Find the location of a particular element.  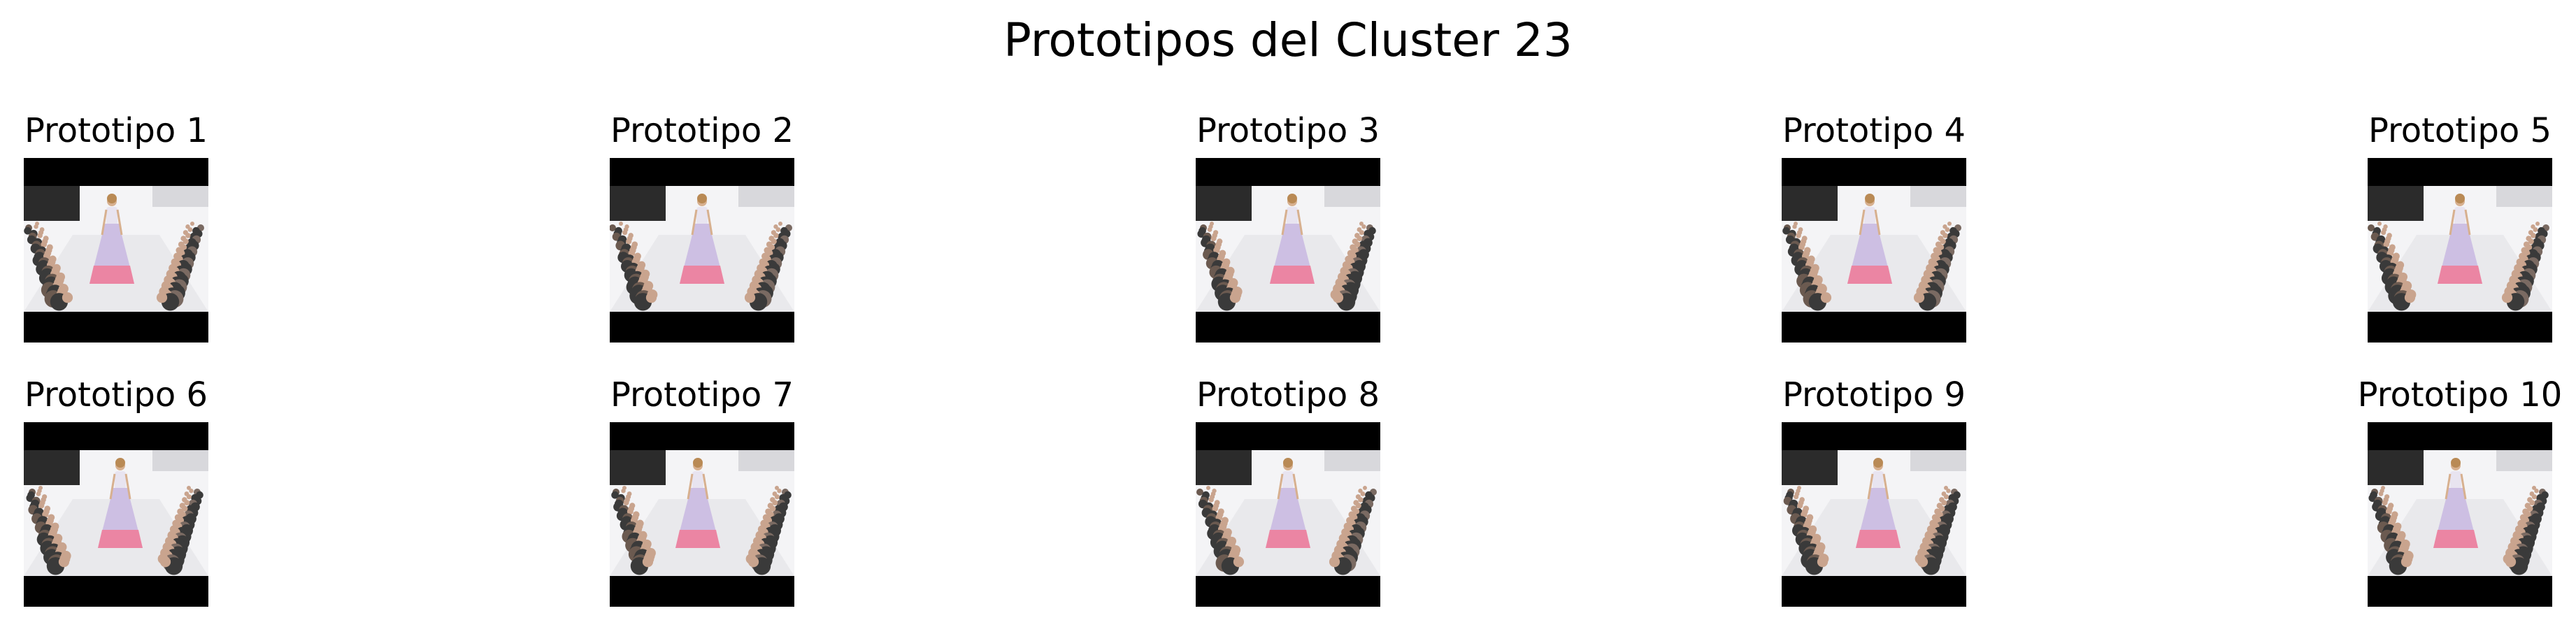

prototype-title: Prototipo 6 is located at coordinates (116, 395).